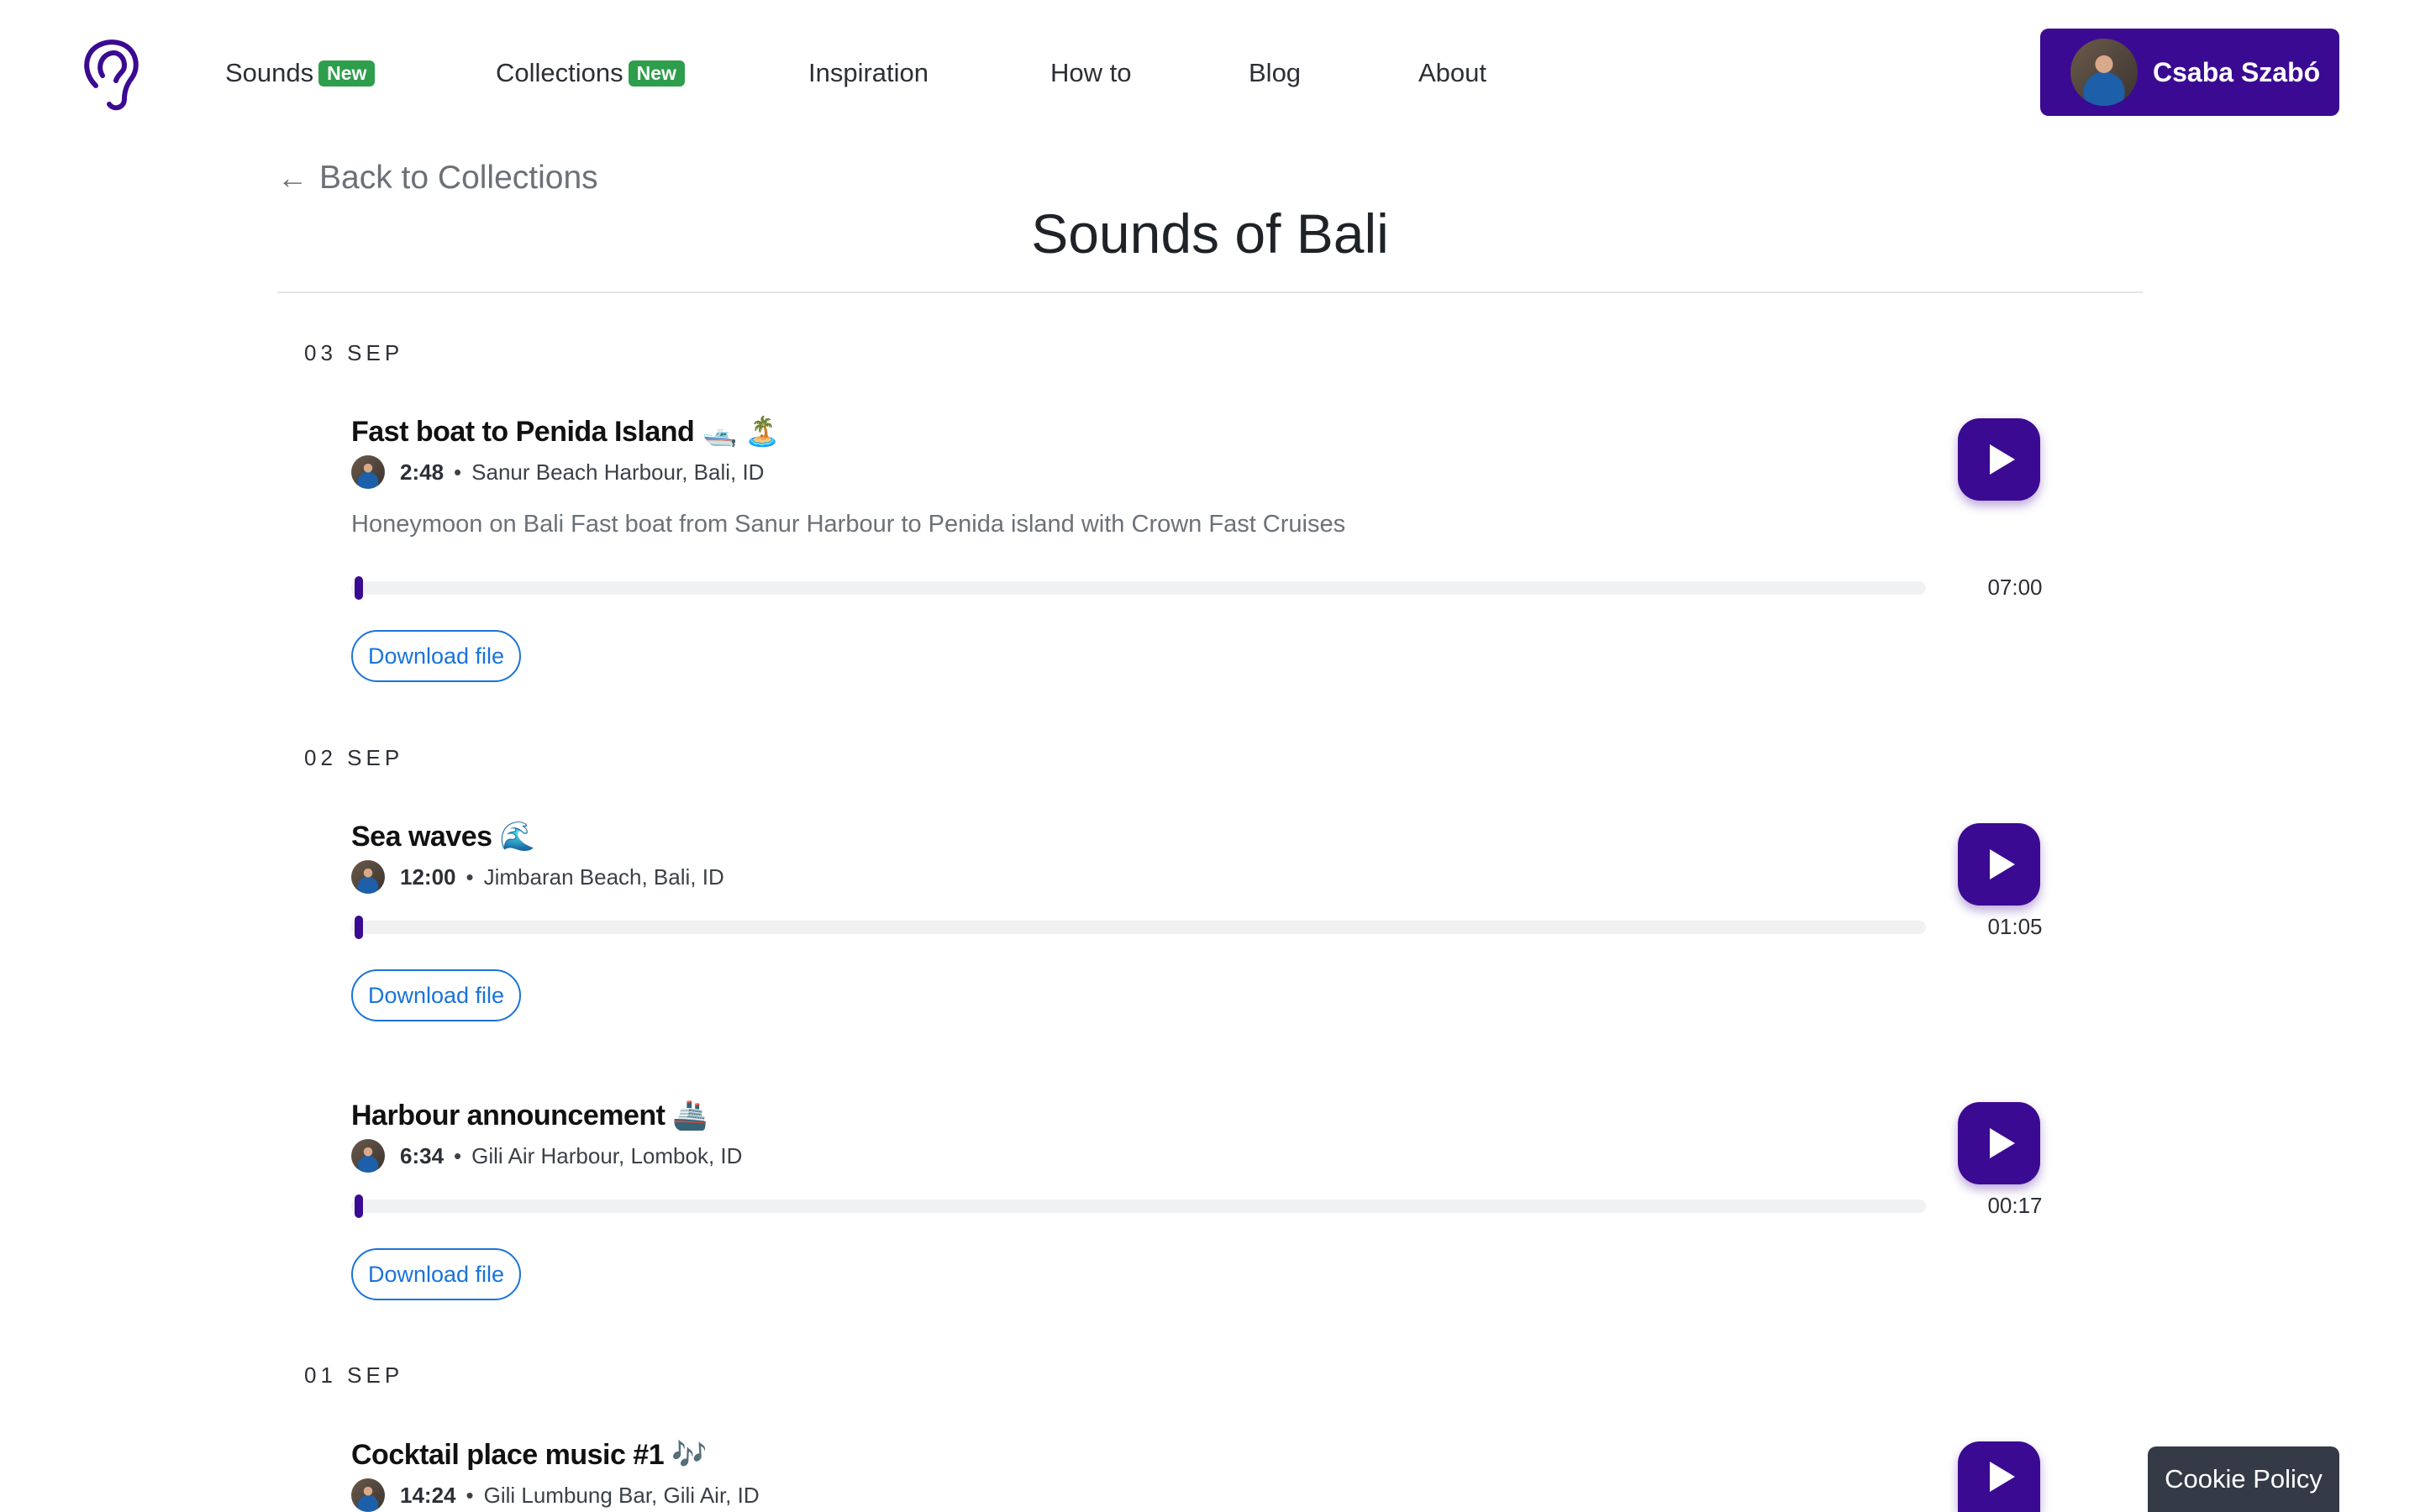 This screenshot has width=2420, height=1512. What do you see at coordinates (603, 877) in the screenshot?
I see `sound-location: Jimbaran Beach, Bali, ID` at bounding box center [603, 877].